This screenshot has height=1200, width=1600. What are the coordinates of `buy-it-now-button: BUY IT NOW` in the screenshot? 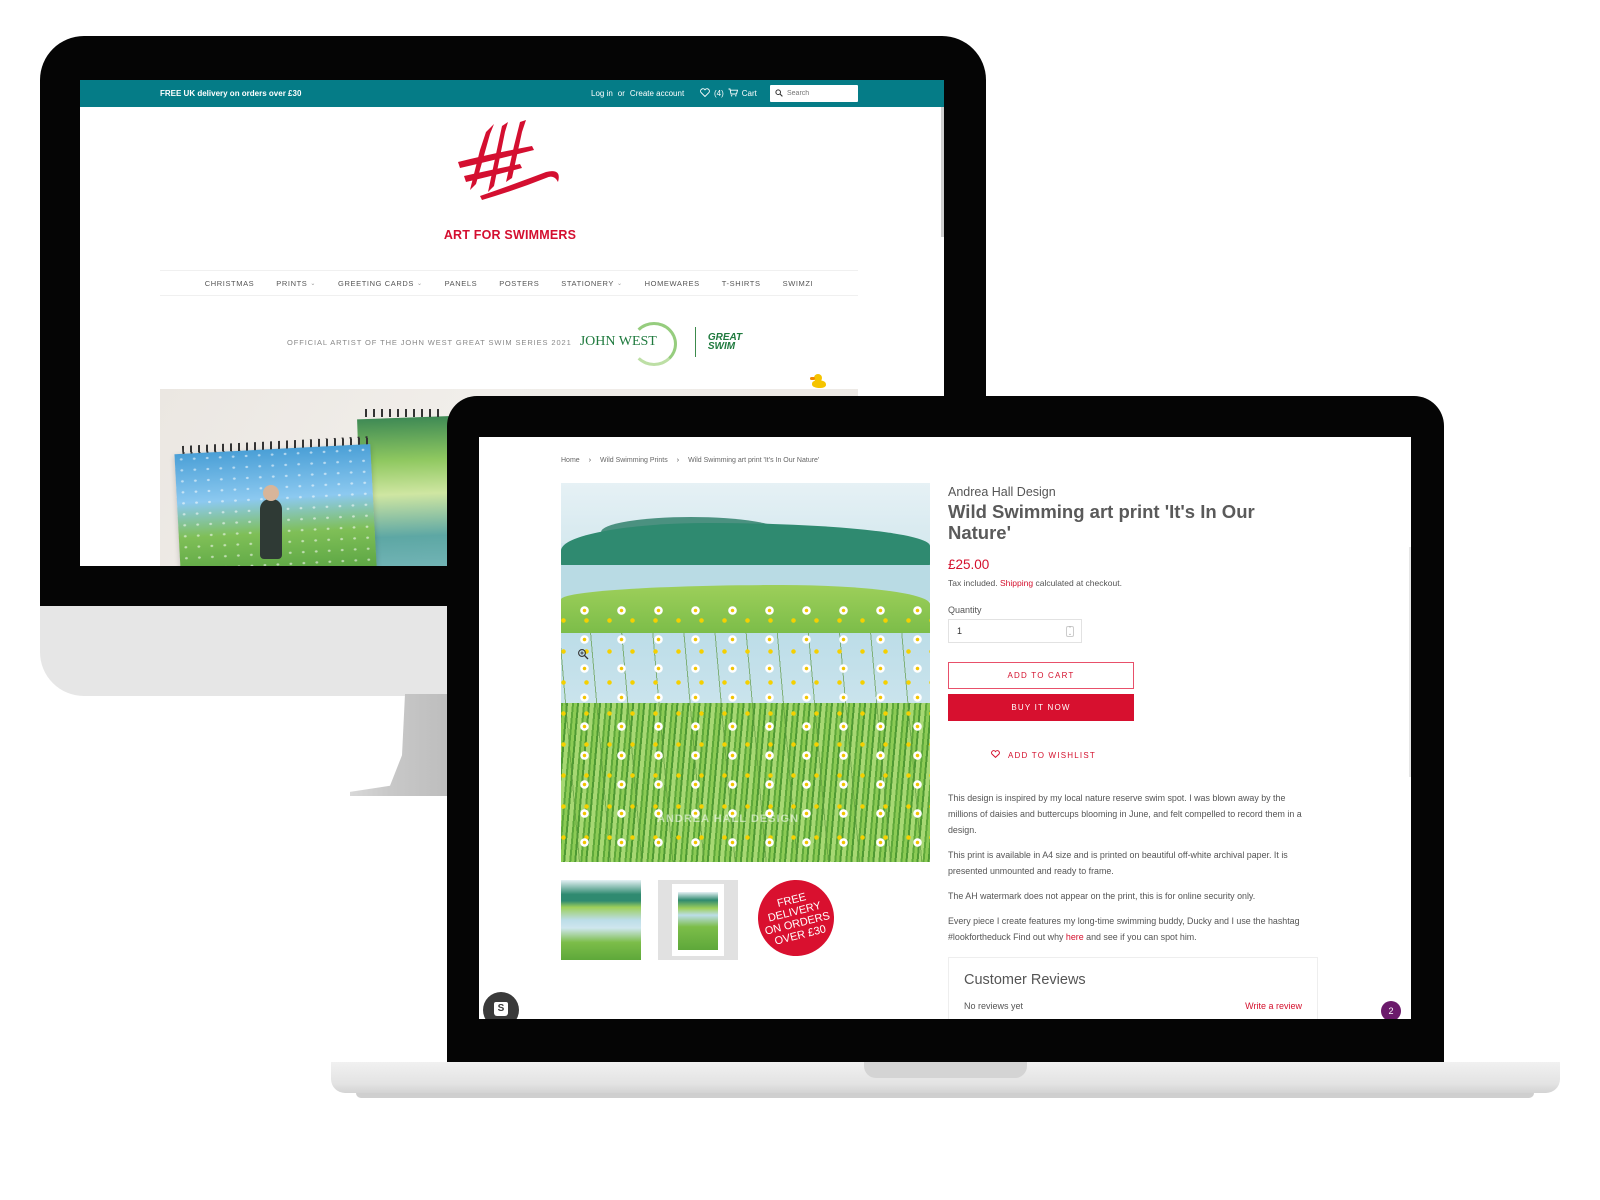 It's located at (1041, 707).